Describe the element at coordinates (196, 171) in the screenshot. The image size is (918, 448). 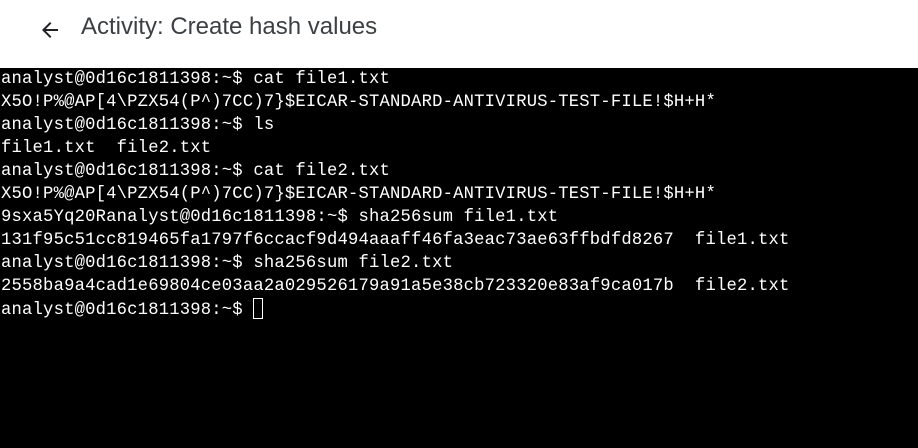
I see `terminal-line: analyst@0d16c1811398:~$ cat file2.txt` at that location.